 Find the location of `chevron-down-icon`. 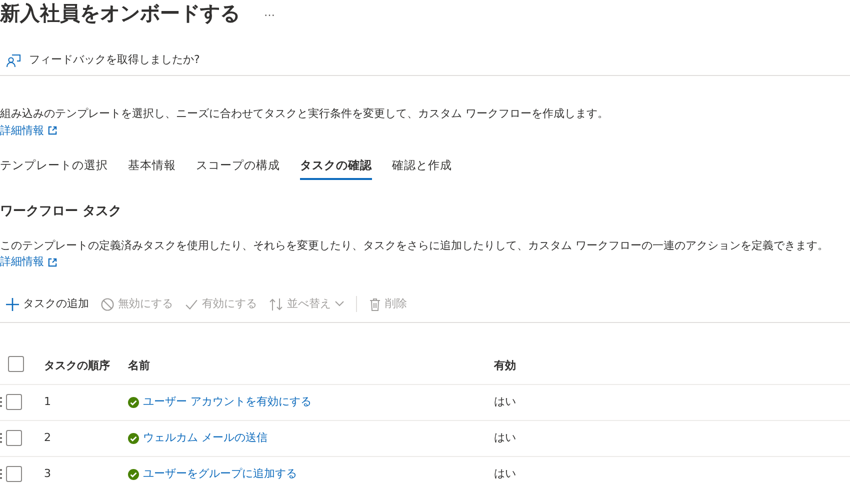

chevron-down-icon is located at coordinates (339, 304).